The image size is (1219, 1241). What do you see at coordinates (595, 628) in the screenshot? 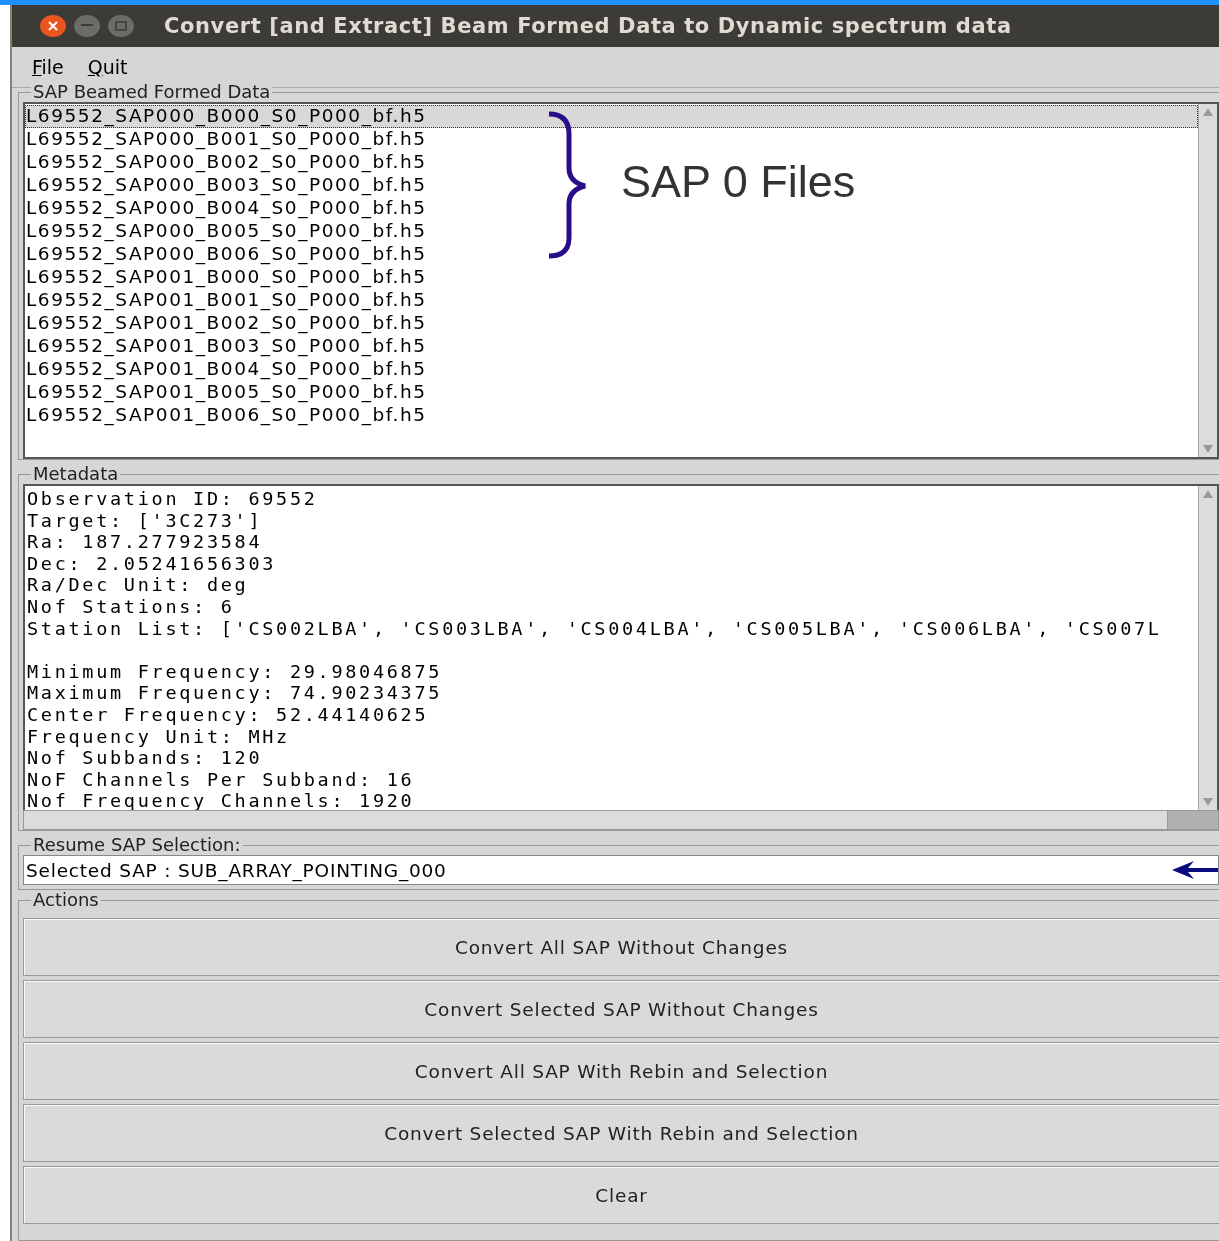
I see `metadata-line: Station List: ['CS002LBA', 'CS003LBA', 'CS004LBA', 'CS005LBA', 'CS006LBA', 'CS007L` at bounding box center [595, 628].